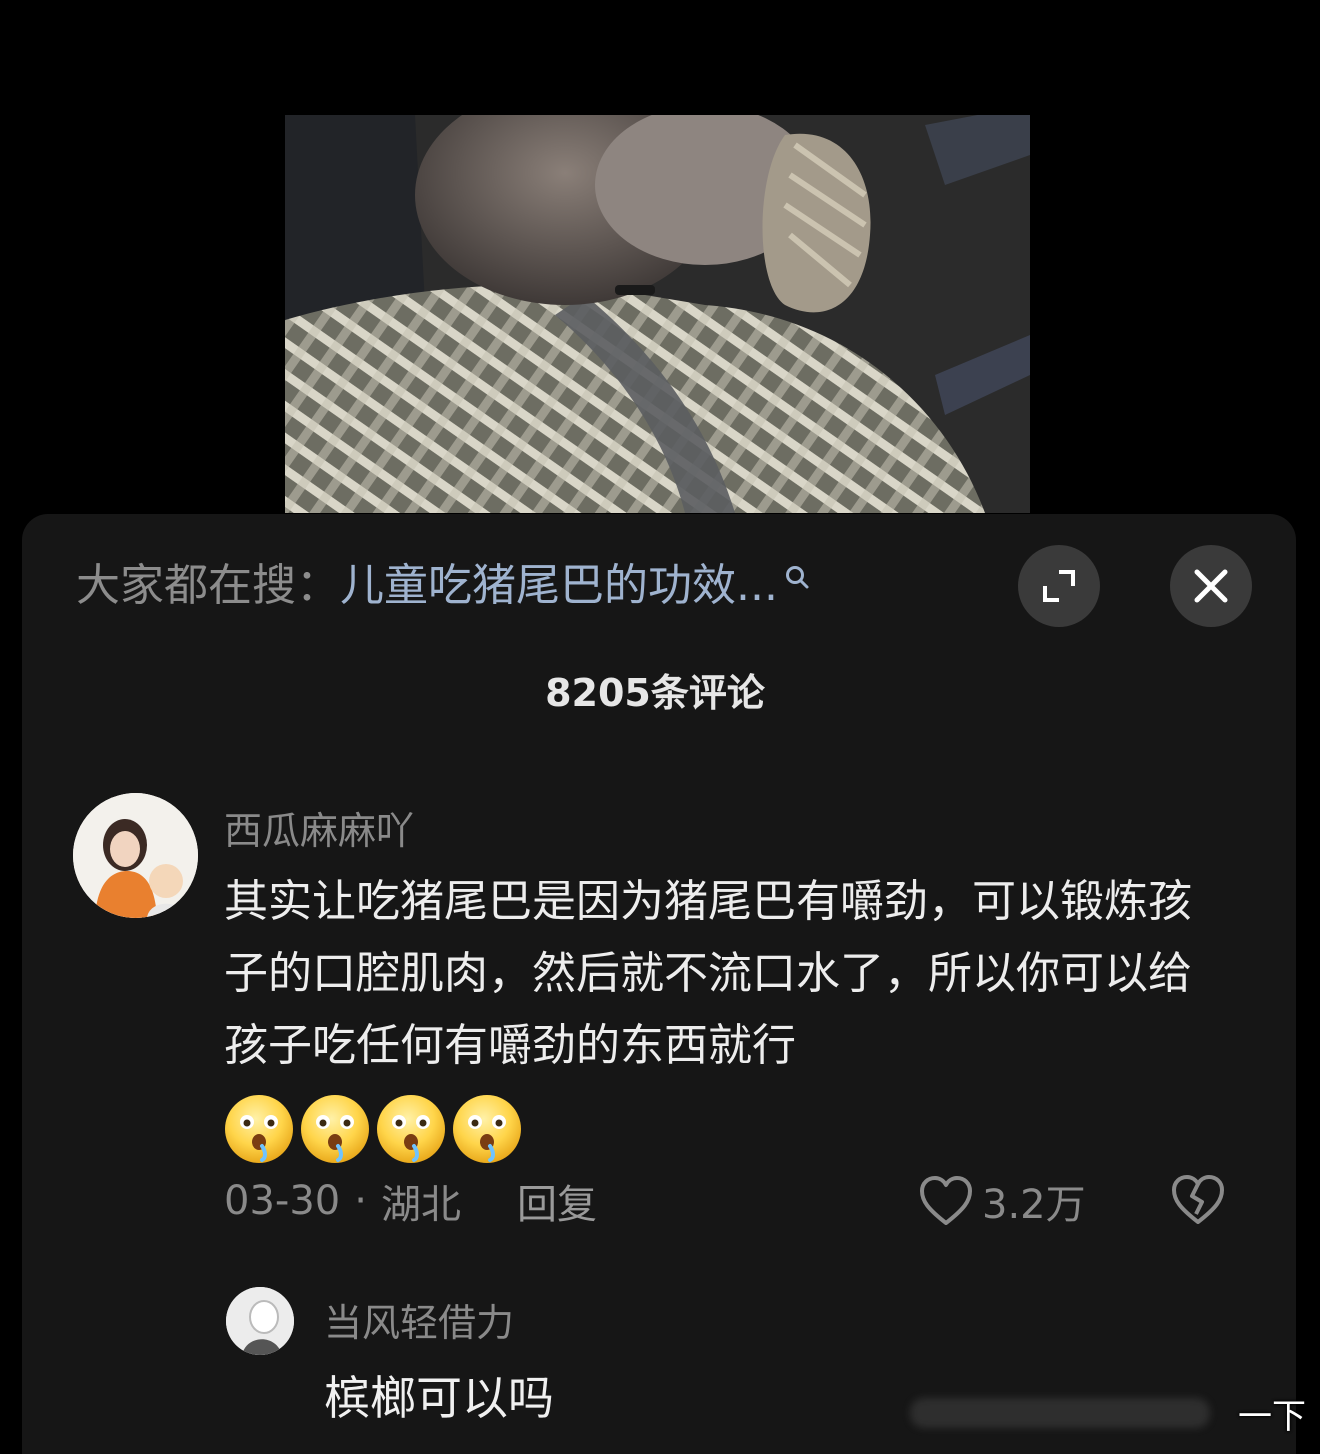 The height and width of the screenshot is (1454, 1320). I want to click on close-button, so click(1211, 586).